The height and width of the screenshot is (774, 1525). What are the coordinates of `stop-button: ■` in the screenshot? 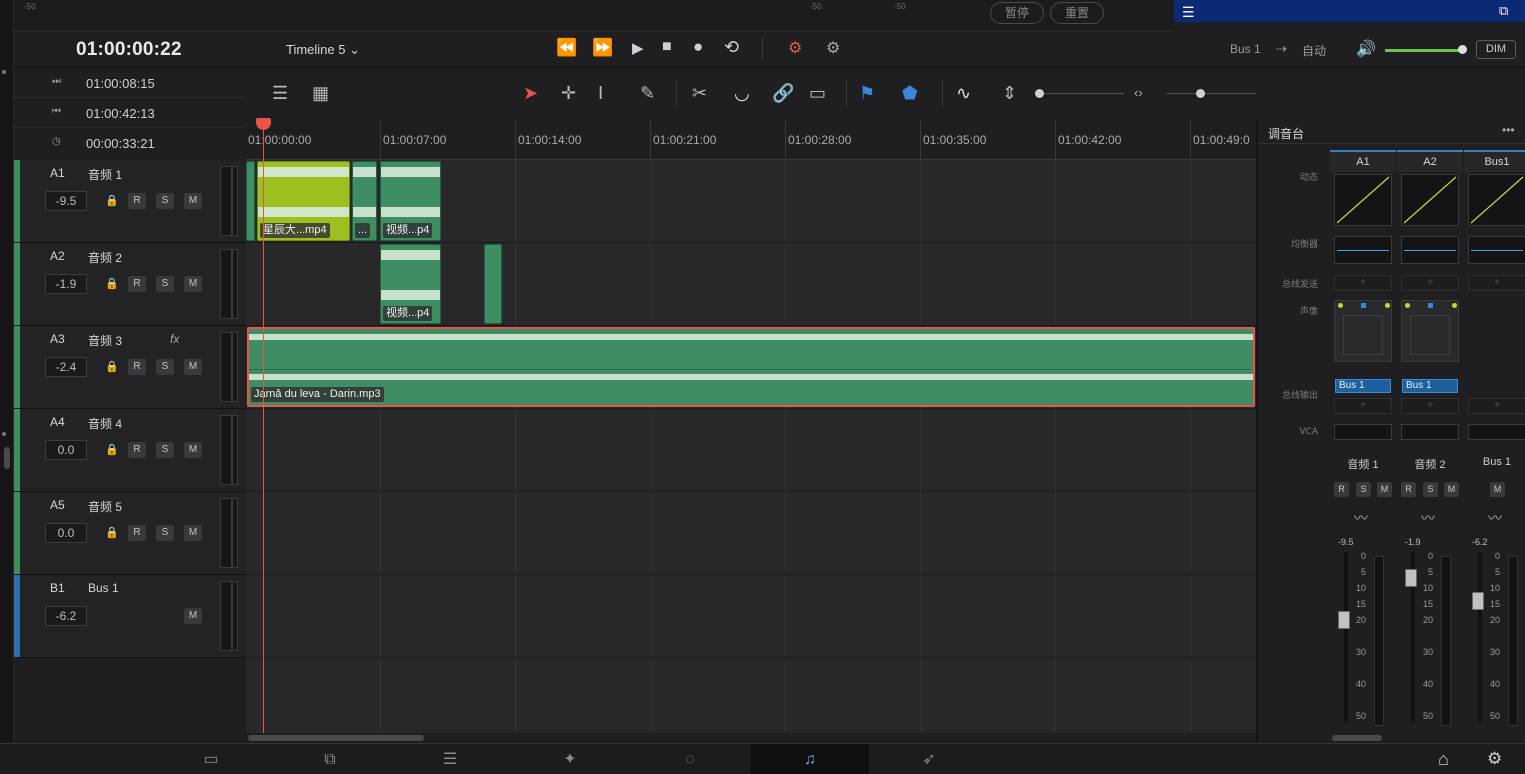 It's located at (667, 47).